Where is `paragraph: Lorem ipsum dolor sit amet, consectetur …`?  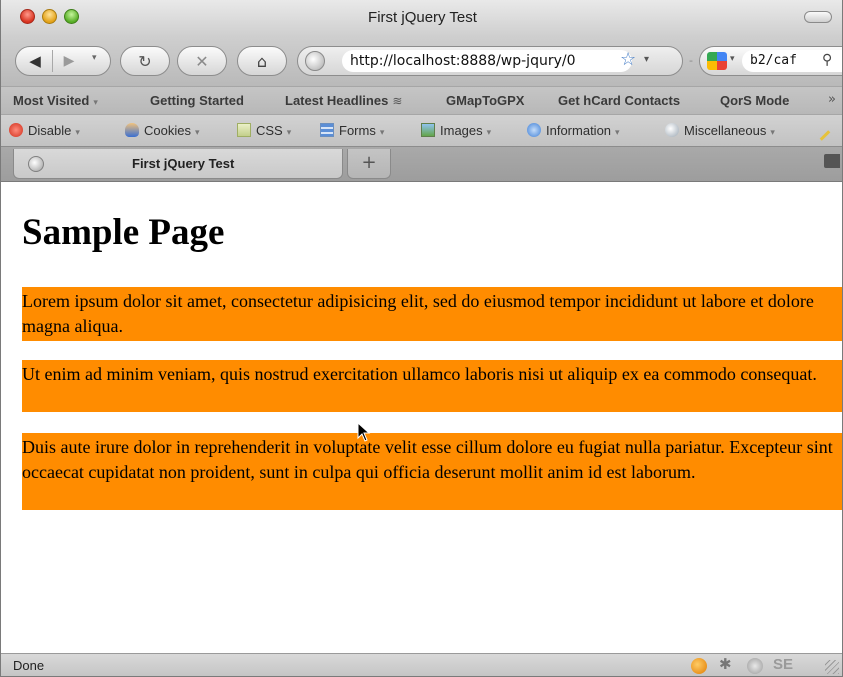 paragraph: Lorem ipsum dolor sit amet, consectetur … is located at coordinates (432, 314).